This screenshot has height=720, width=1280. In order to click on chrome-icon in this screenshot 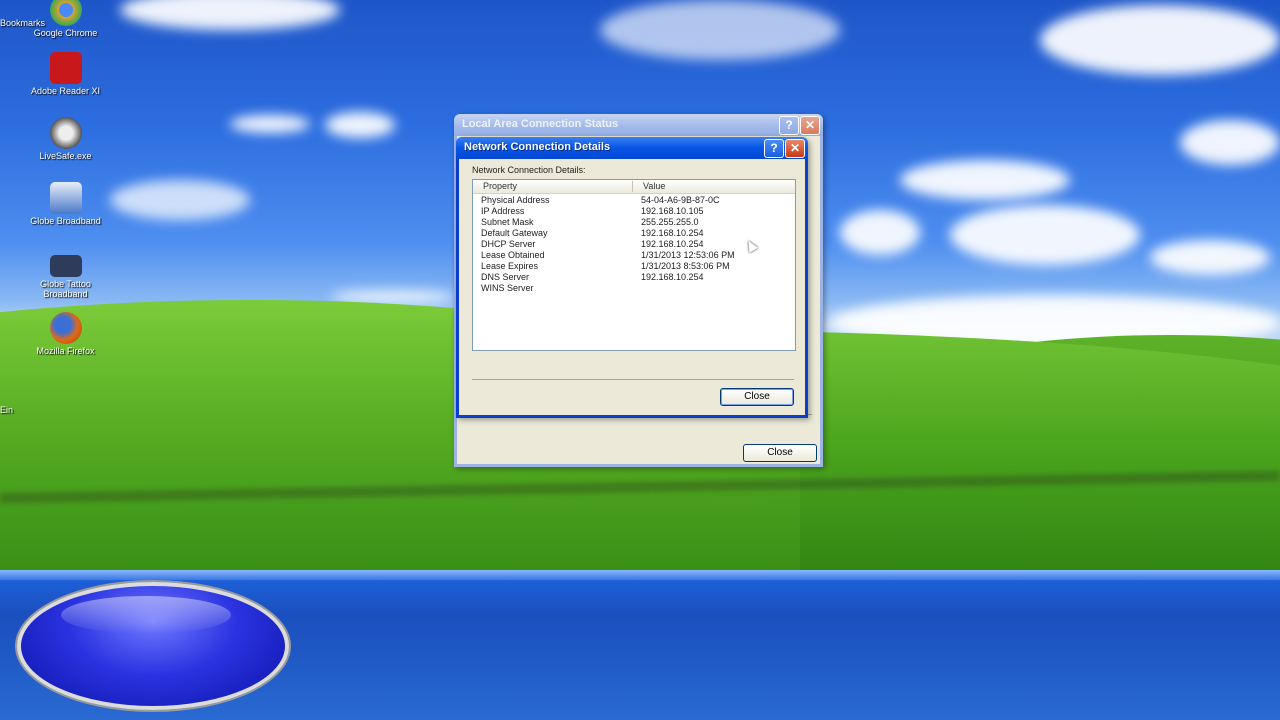, I will do `click(65, 13)`.